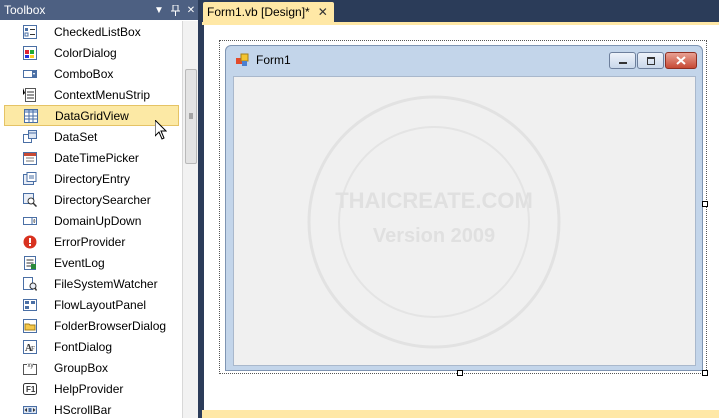 This screenshot has width=719, height=418. Describe the element at coordinates (460, 414) in the screenshot. I see `document-bottom-strip` at that location.